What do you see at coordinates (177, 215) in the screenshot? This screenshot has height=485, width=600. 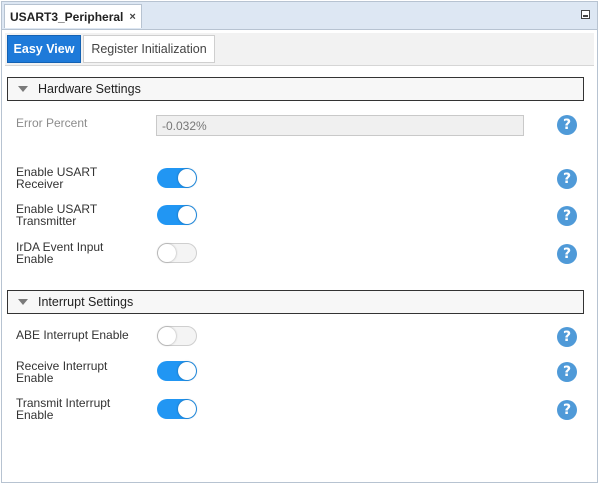 I see `enable-transmitter-toggle` at bounding box center [177, 215].